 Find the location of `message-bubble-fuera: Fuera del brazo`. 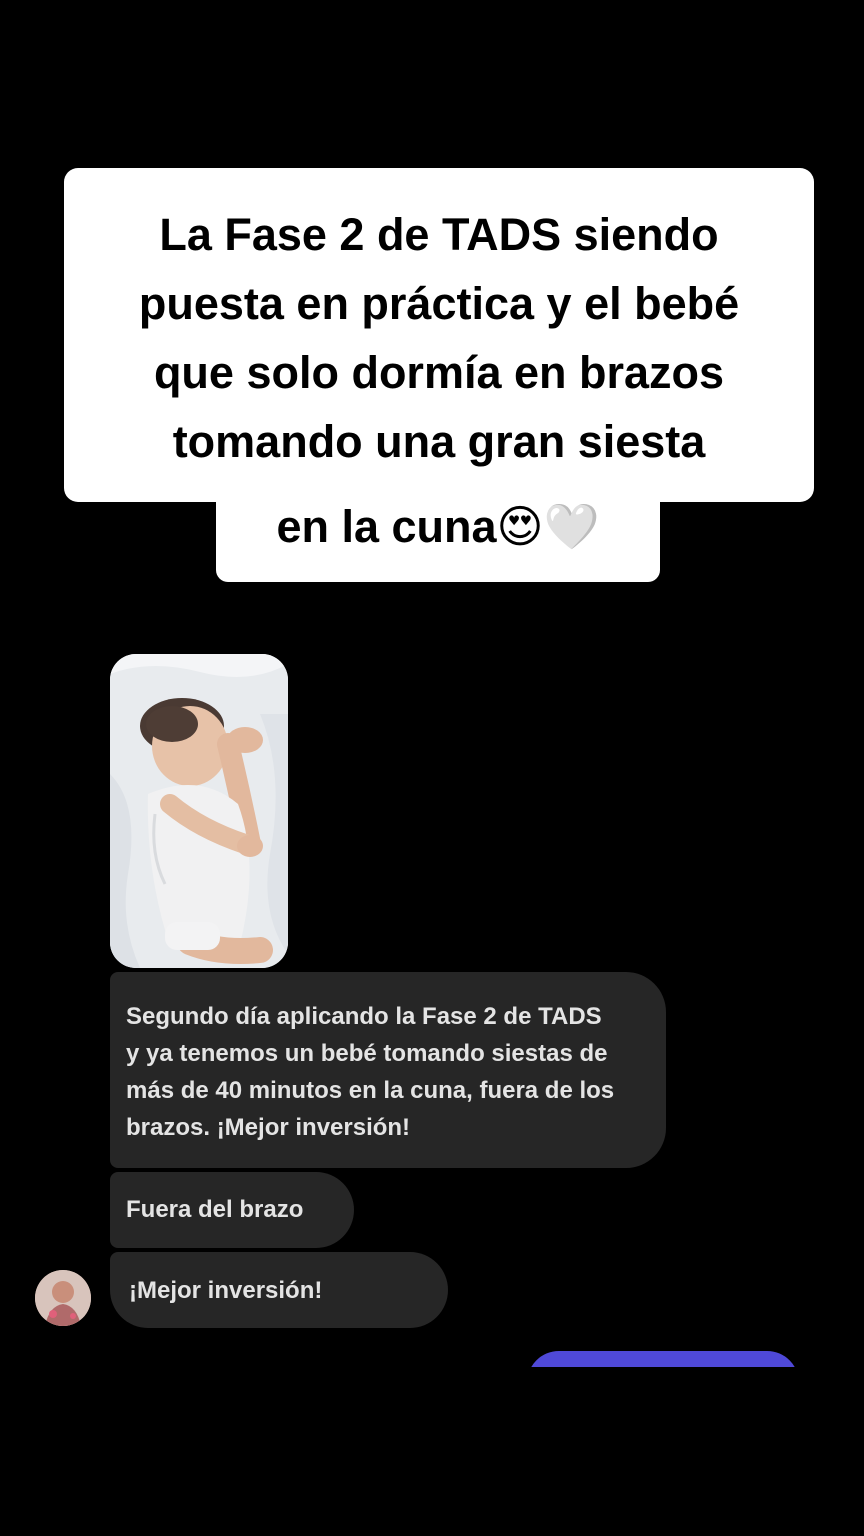

message-bubble-fuera: Fuera del brazo is located at coordinates (232, 1210).